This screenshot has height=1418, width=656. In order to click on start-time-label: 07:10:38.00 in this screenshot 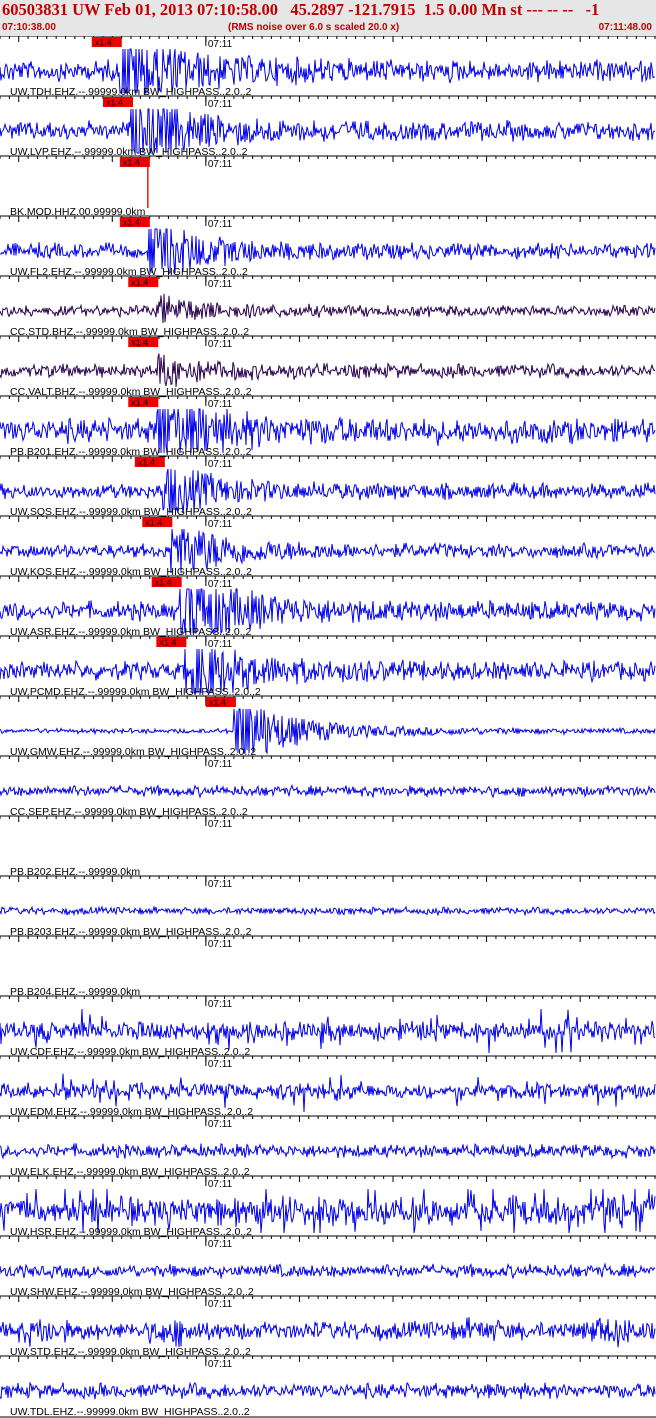, I will do `click(29, 27)`.